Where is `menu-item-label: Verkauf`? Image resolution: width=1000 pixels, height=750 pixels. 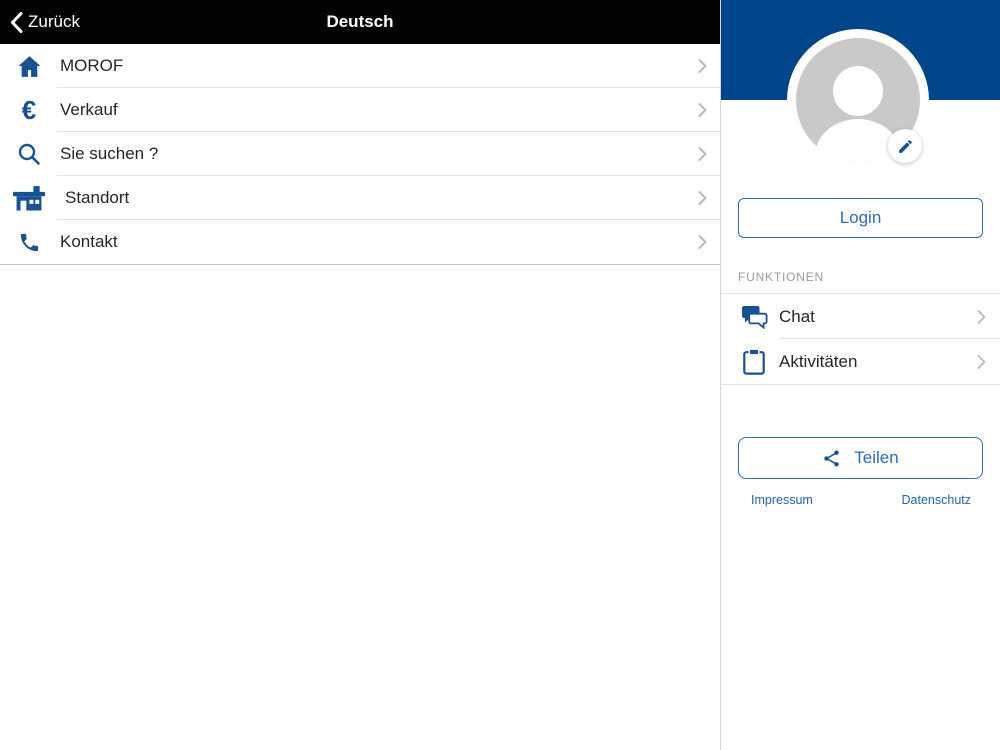
menu-item-label: Verkauf is located at coordinates (89, 109).